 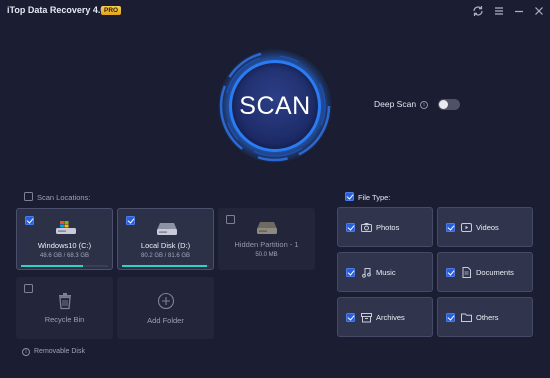 I want to click on file-type-header: File Type:, so click(x=374, y=197).